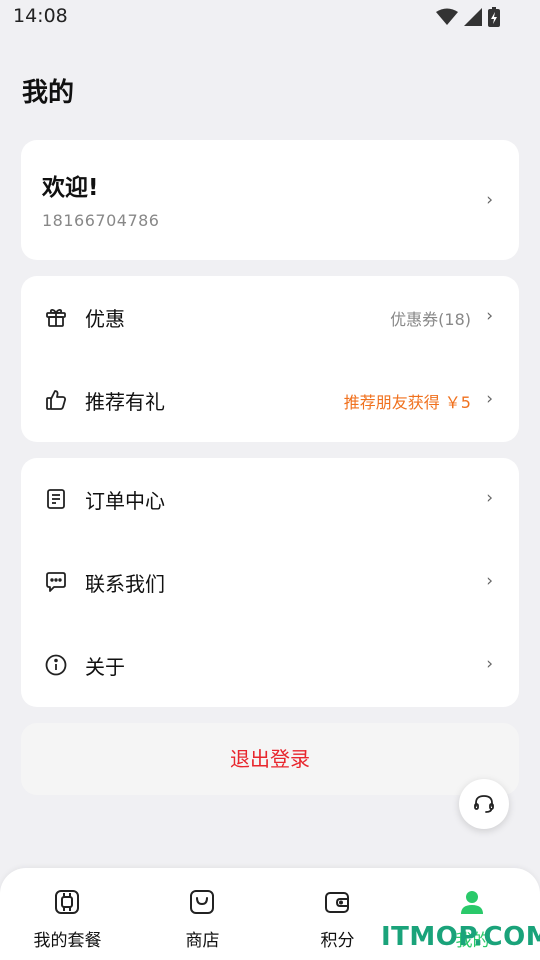 The height and width of the screenshot is (960, 540). Describe the element at coordinates (202, 941) in the screenshot. I see `tab-label: 商店` at that location.